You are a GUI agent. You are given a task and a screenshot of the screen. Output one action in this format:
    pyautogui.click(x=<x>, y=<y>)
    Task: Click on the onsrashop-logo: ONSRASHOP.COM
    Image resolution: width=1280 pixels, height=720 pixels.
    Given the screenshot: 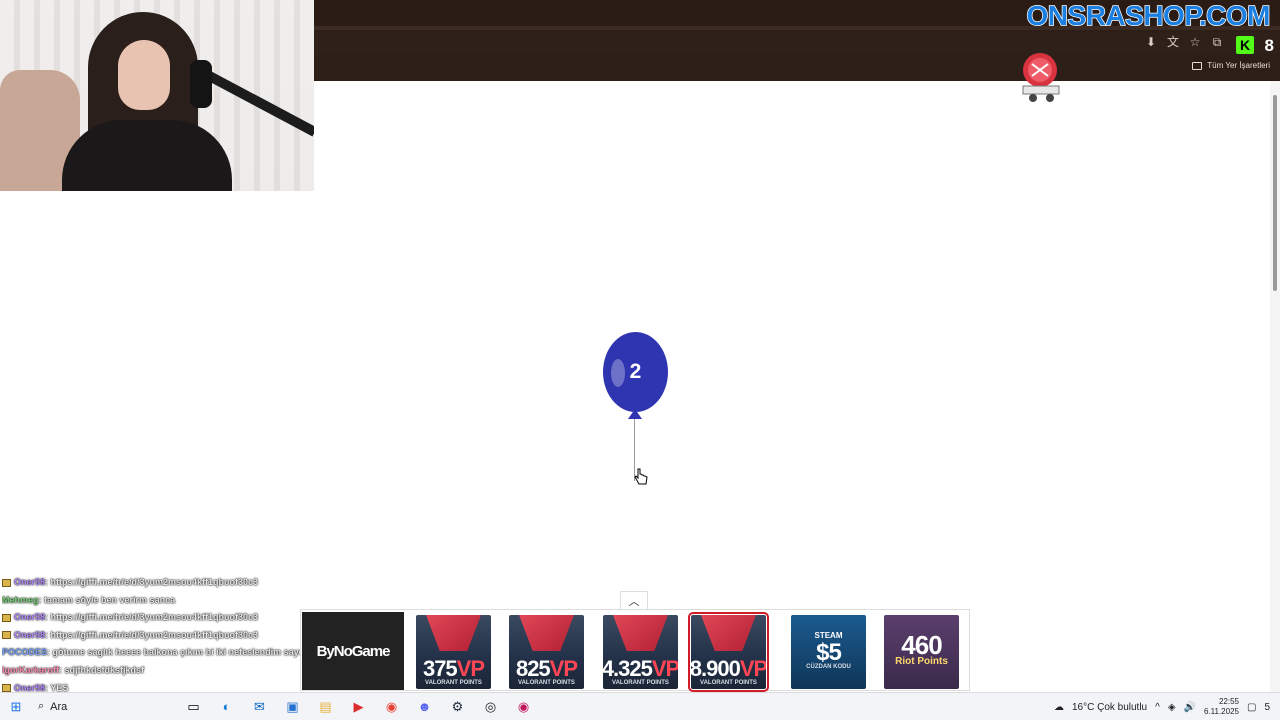 What is the action you would take?
    pyautogui.click(x=1148, y=16)
    